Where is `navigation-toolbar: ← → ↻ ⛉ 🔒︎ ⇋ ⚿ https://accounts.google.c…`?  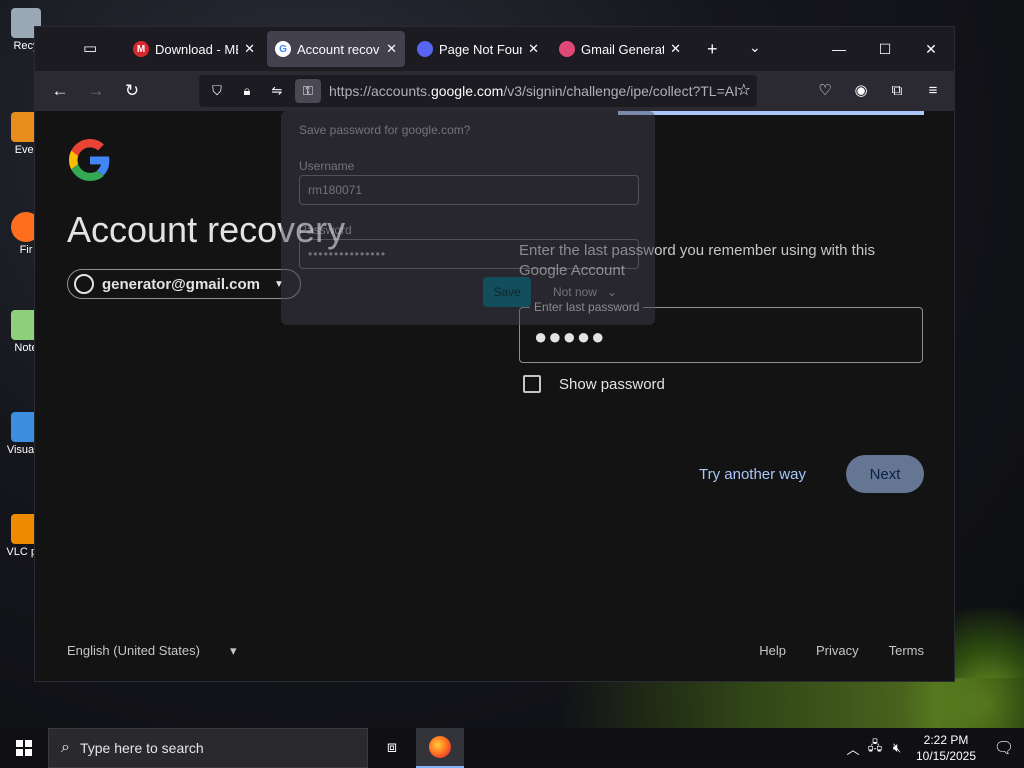
navigation-toolbar: ← → ↻ ⛉ 🔒︎ ⇋ ⚿ https://accounts.google.c… is located at coordinates (494, 91).